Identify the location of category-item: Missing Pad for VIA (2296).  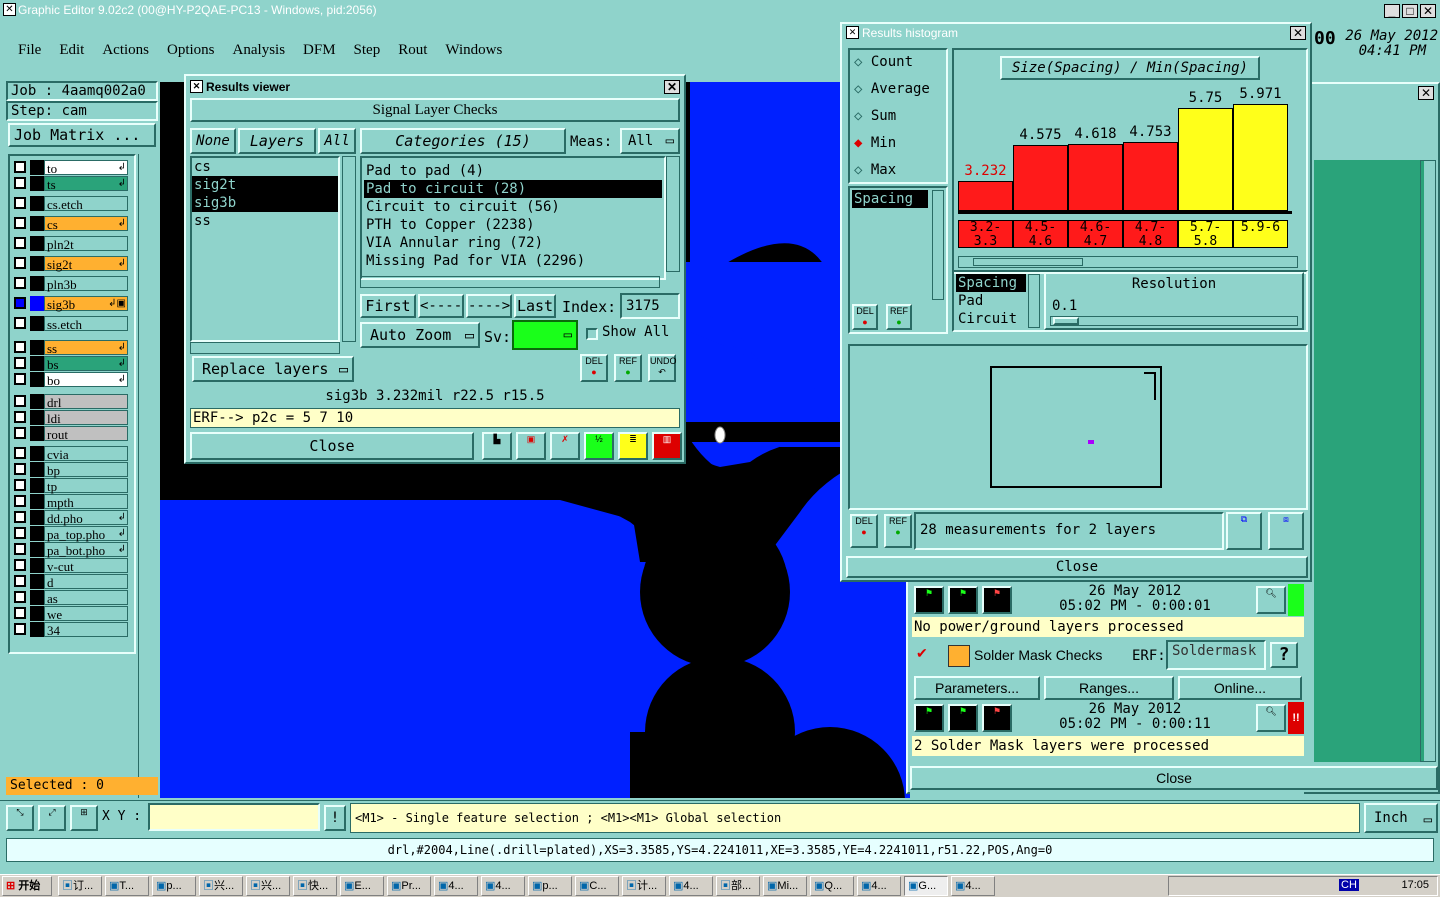
(513, 261).